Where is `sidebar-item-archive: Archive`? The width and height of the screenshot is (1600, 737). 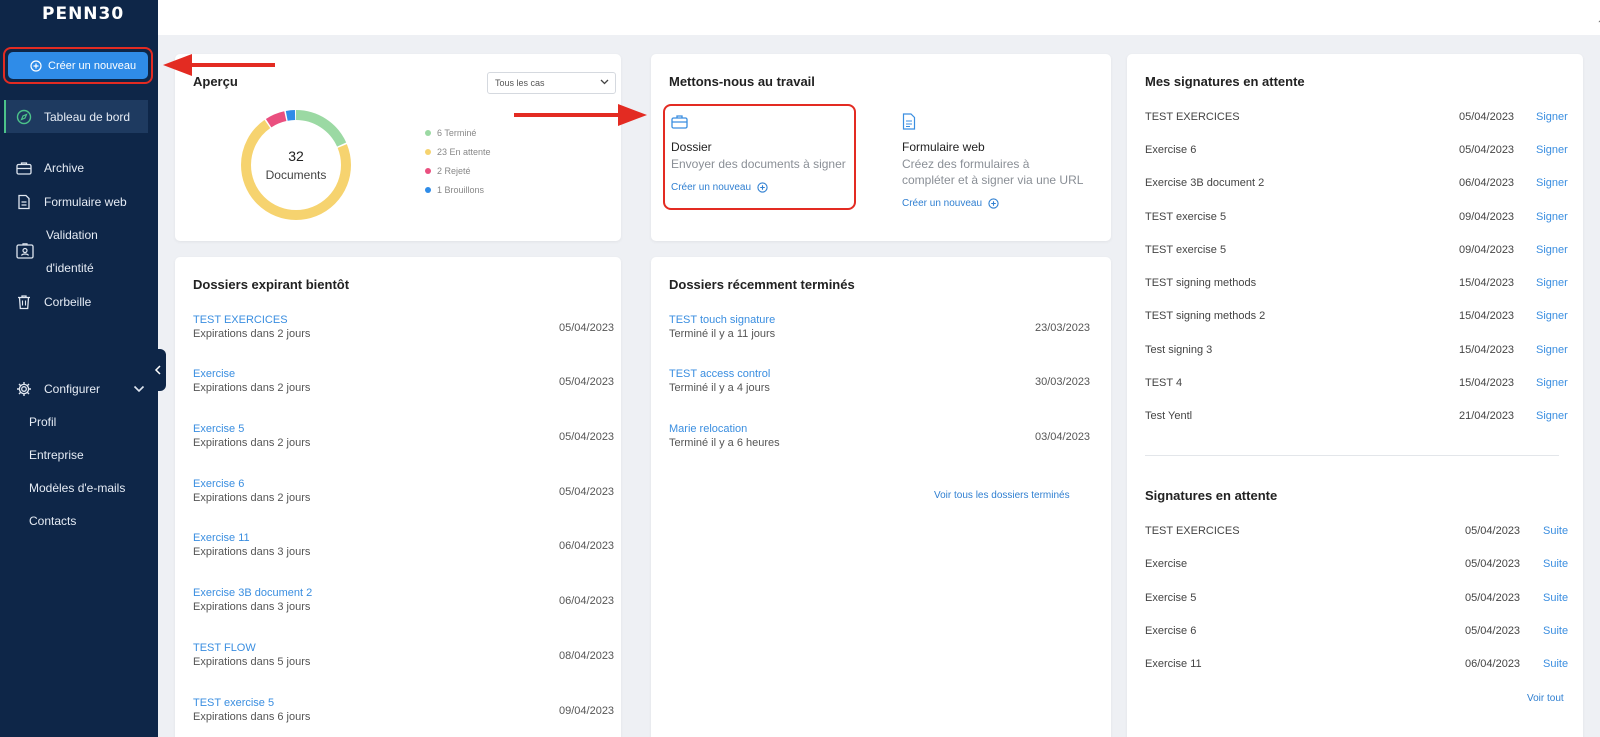
sidebar-item-archive: Archive is located at coordinates (79, 168).